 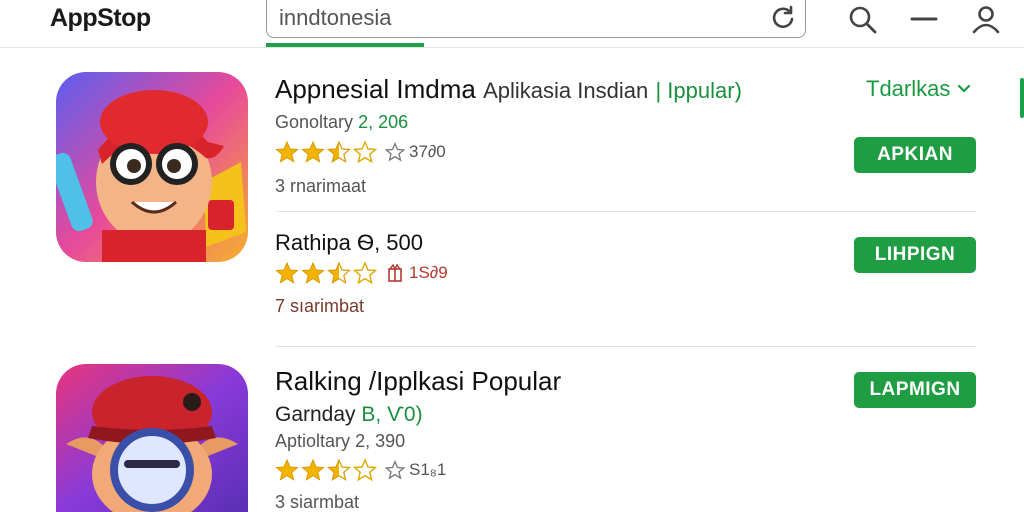 I want to click on app-meta-downloads: Gonoltary 2, 206, so click(x=341, y=122).